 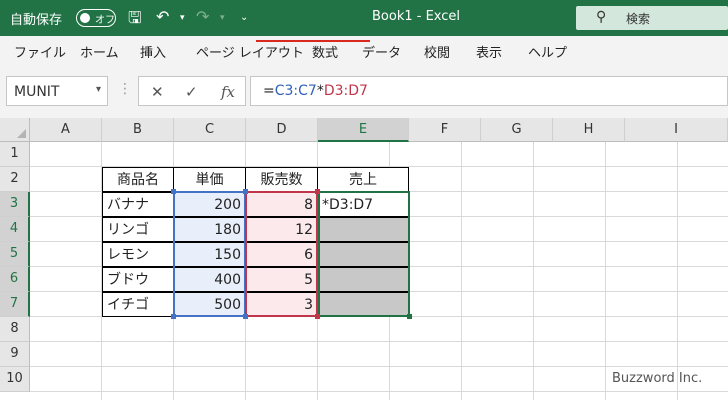 I want to click on toggle-knob, so click(x=85, y=18).